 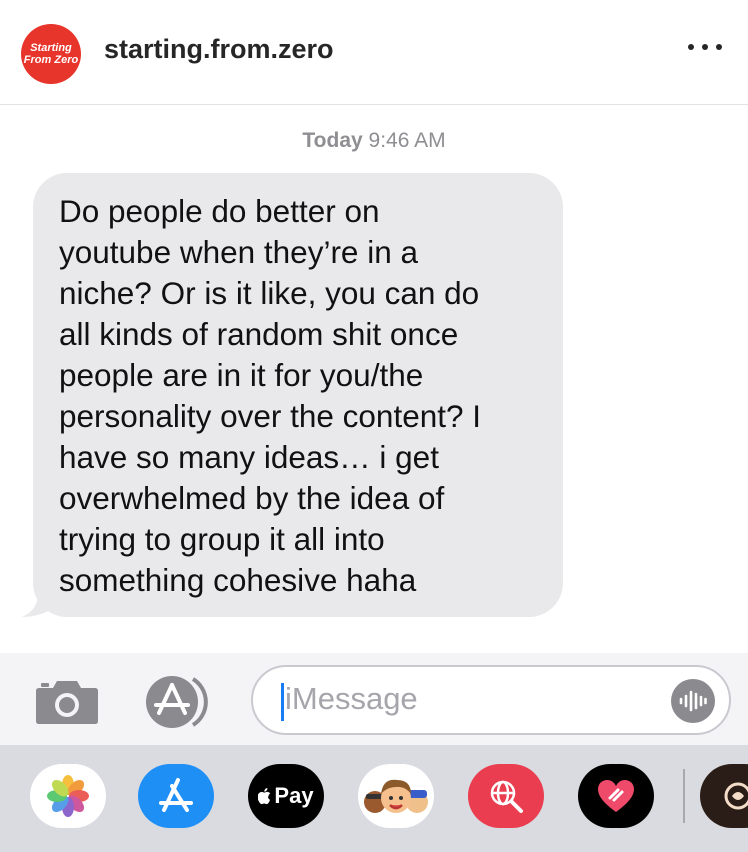 I want to click on message-line: all kinds of random shit once, so click(x=259, y=334).